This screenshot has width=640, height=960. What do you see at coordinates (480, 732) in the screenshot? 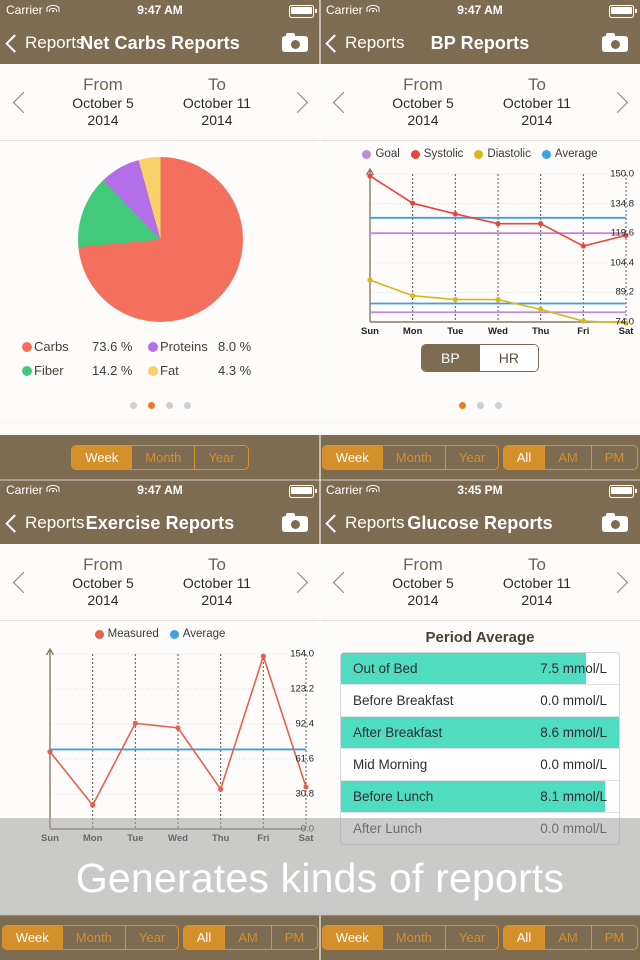
I see `table-row: After Breakfast 8.6 mmol/L` at bounding box center [480, 732].